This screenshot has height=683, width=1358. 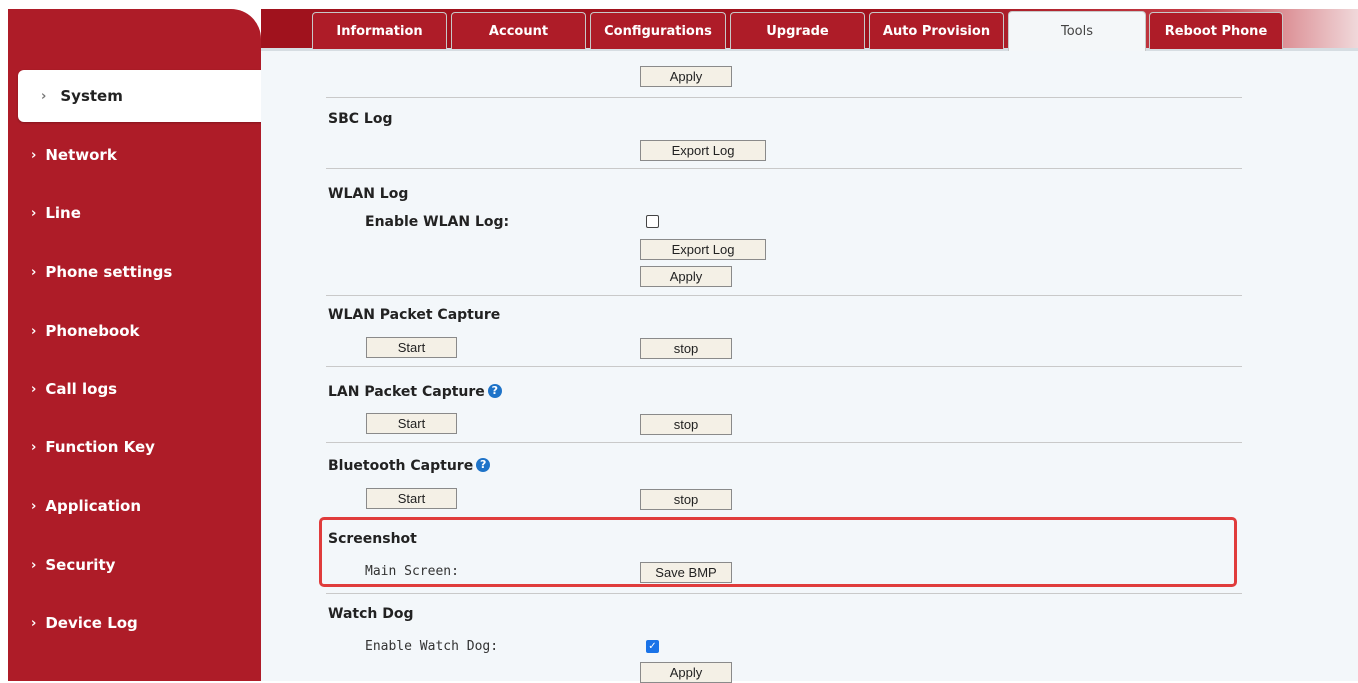 What do you see at coordinates (936, 30) in the screenshot?
I see `tab-auto-provision: Auto Provision` at bounding box center [936, 30].